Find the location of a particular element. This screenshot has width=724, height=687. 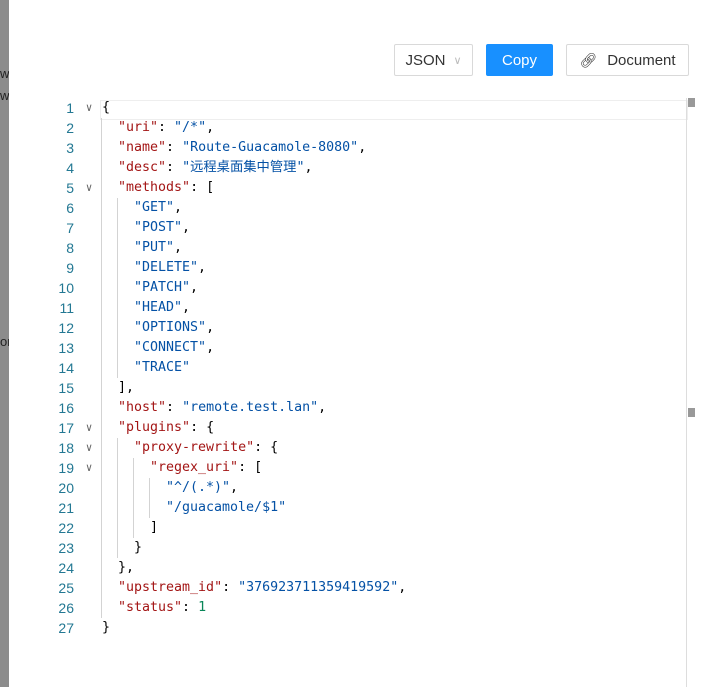

code-line: 17 ∨ "plugins": { is located at coordinates (340, 428).